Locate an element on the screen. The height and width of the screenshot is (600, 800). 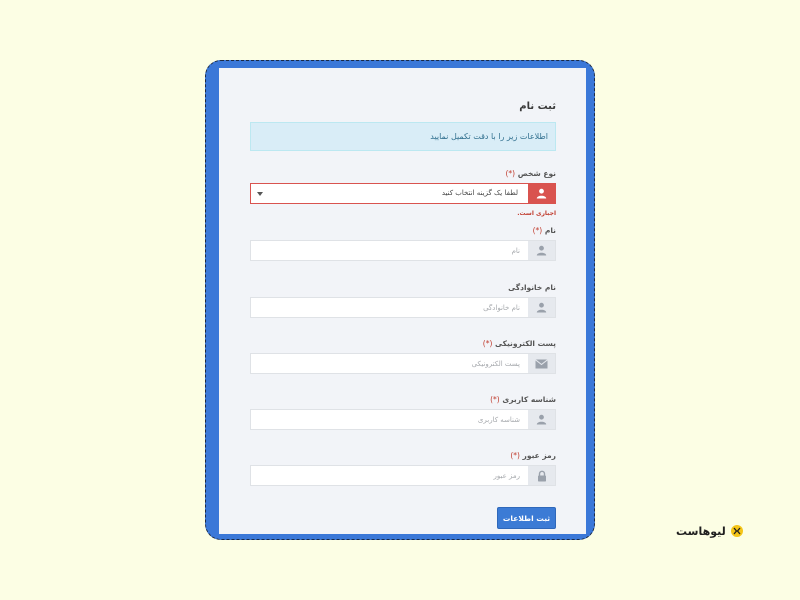
envelope-icon is located at coordinates (541, 363).